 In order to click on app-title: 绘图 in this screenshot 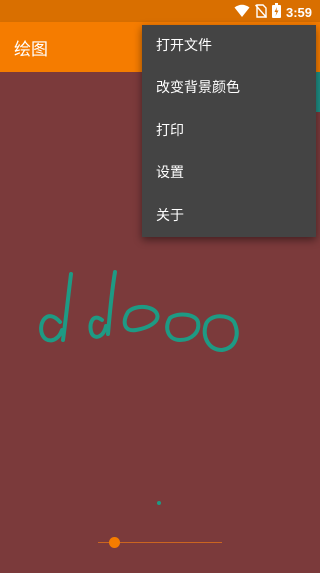, I will do `click(31, 50)`.